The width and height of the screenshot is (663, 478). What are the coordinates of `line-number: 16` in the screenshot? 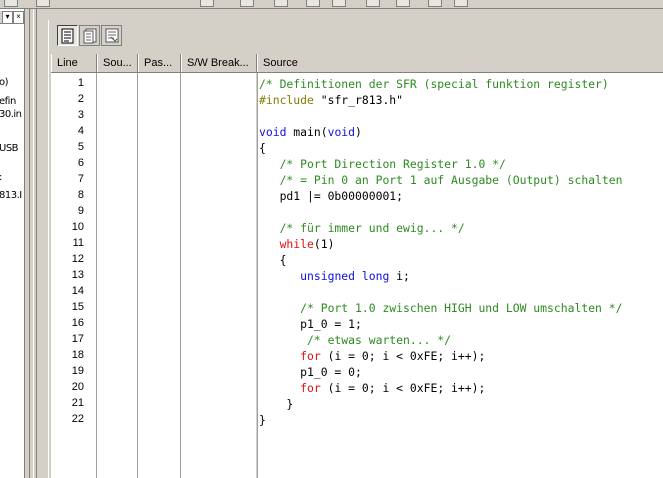 It's located at (77, 323).